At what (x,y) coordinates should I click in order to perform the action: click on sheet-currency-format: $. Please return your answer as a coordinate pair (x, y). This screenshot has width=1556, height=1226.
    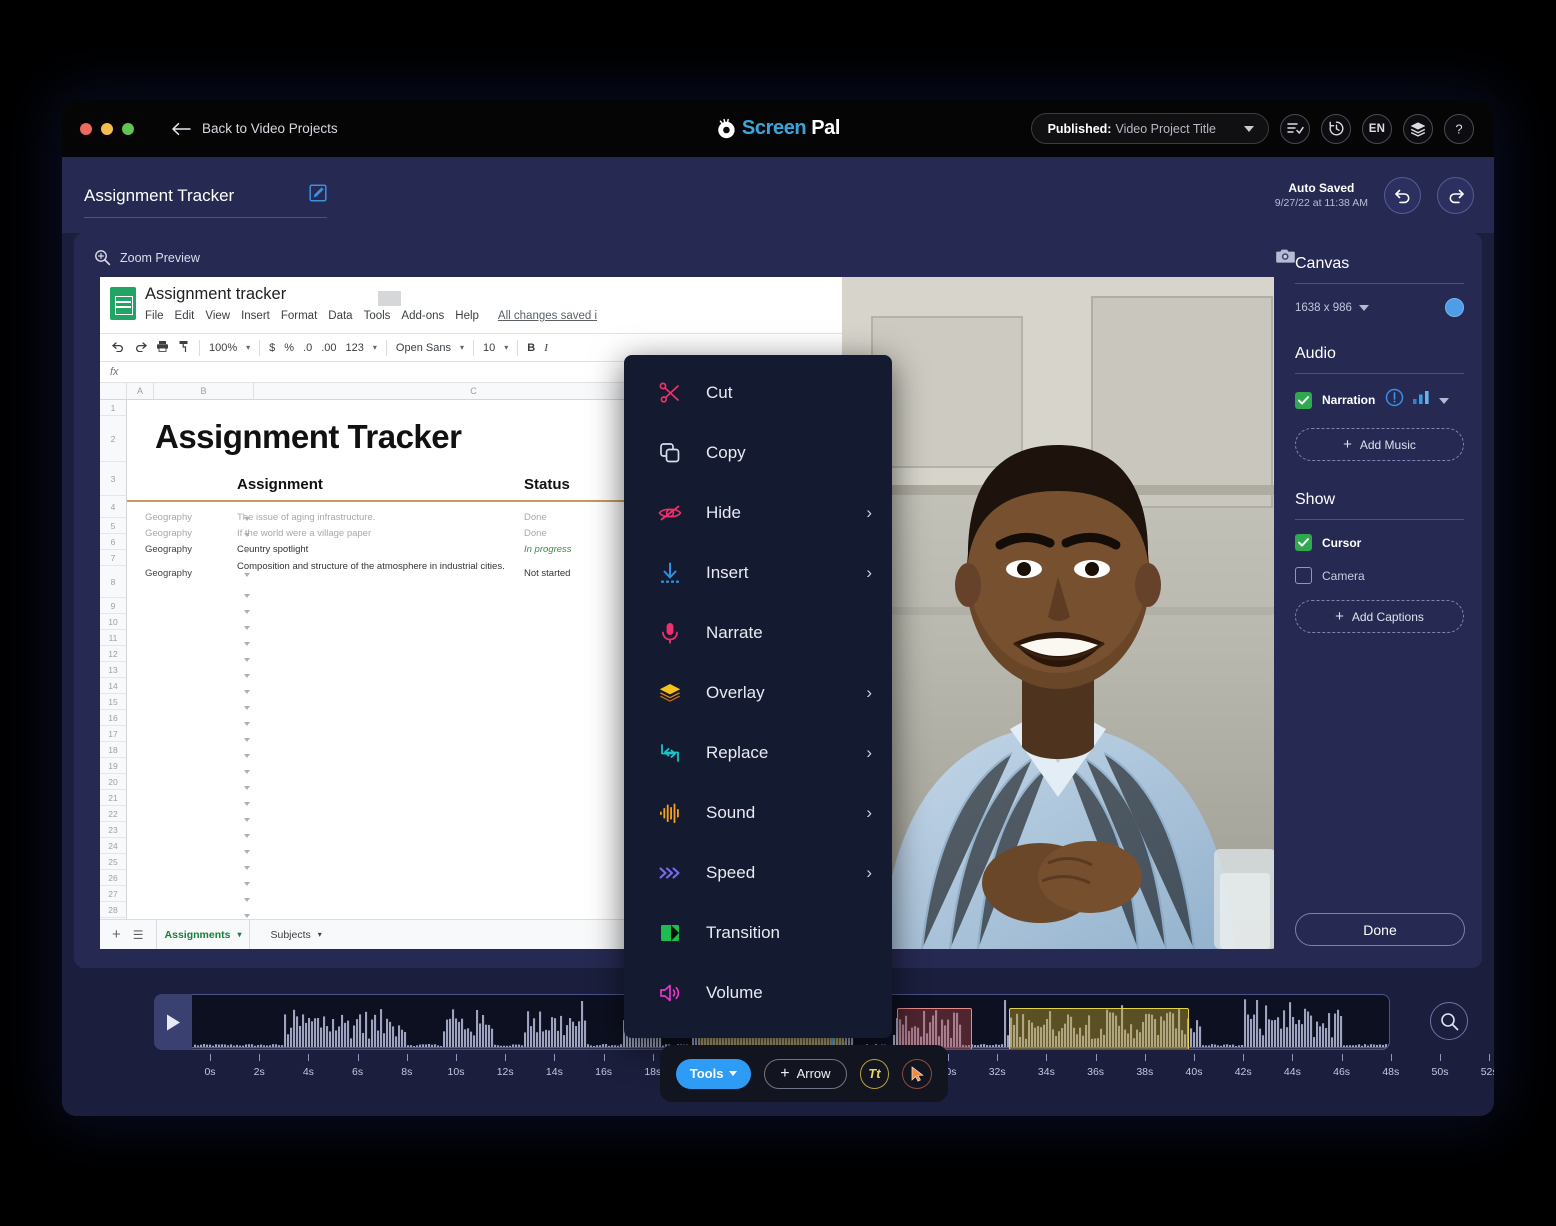
    Looking at the image, I should click on (272, 348).